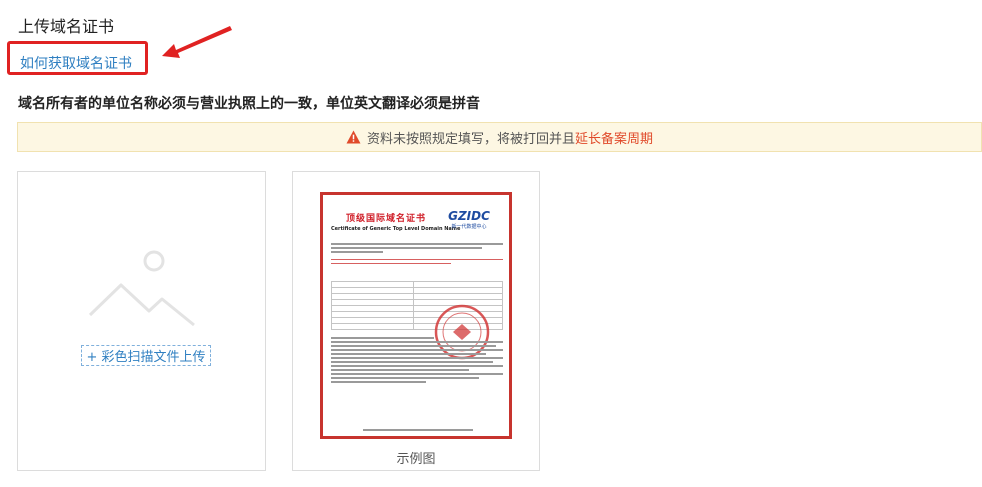 This screenshot has width=982, height=487. Describe the element at coordinates (469, 227) in the screenshot. I see `logo-tagline: 新一代数据中心` at that location.